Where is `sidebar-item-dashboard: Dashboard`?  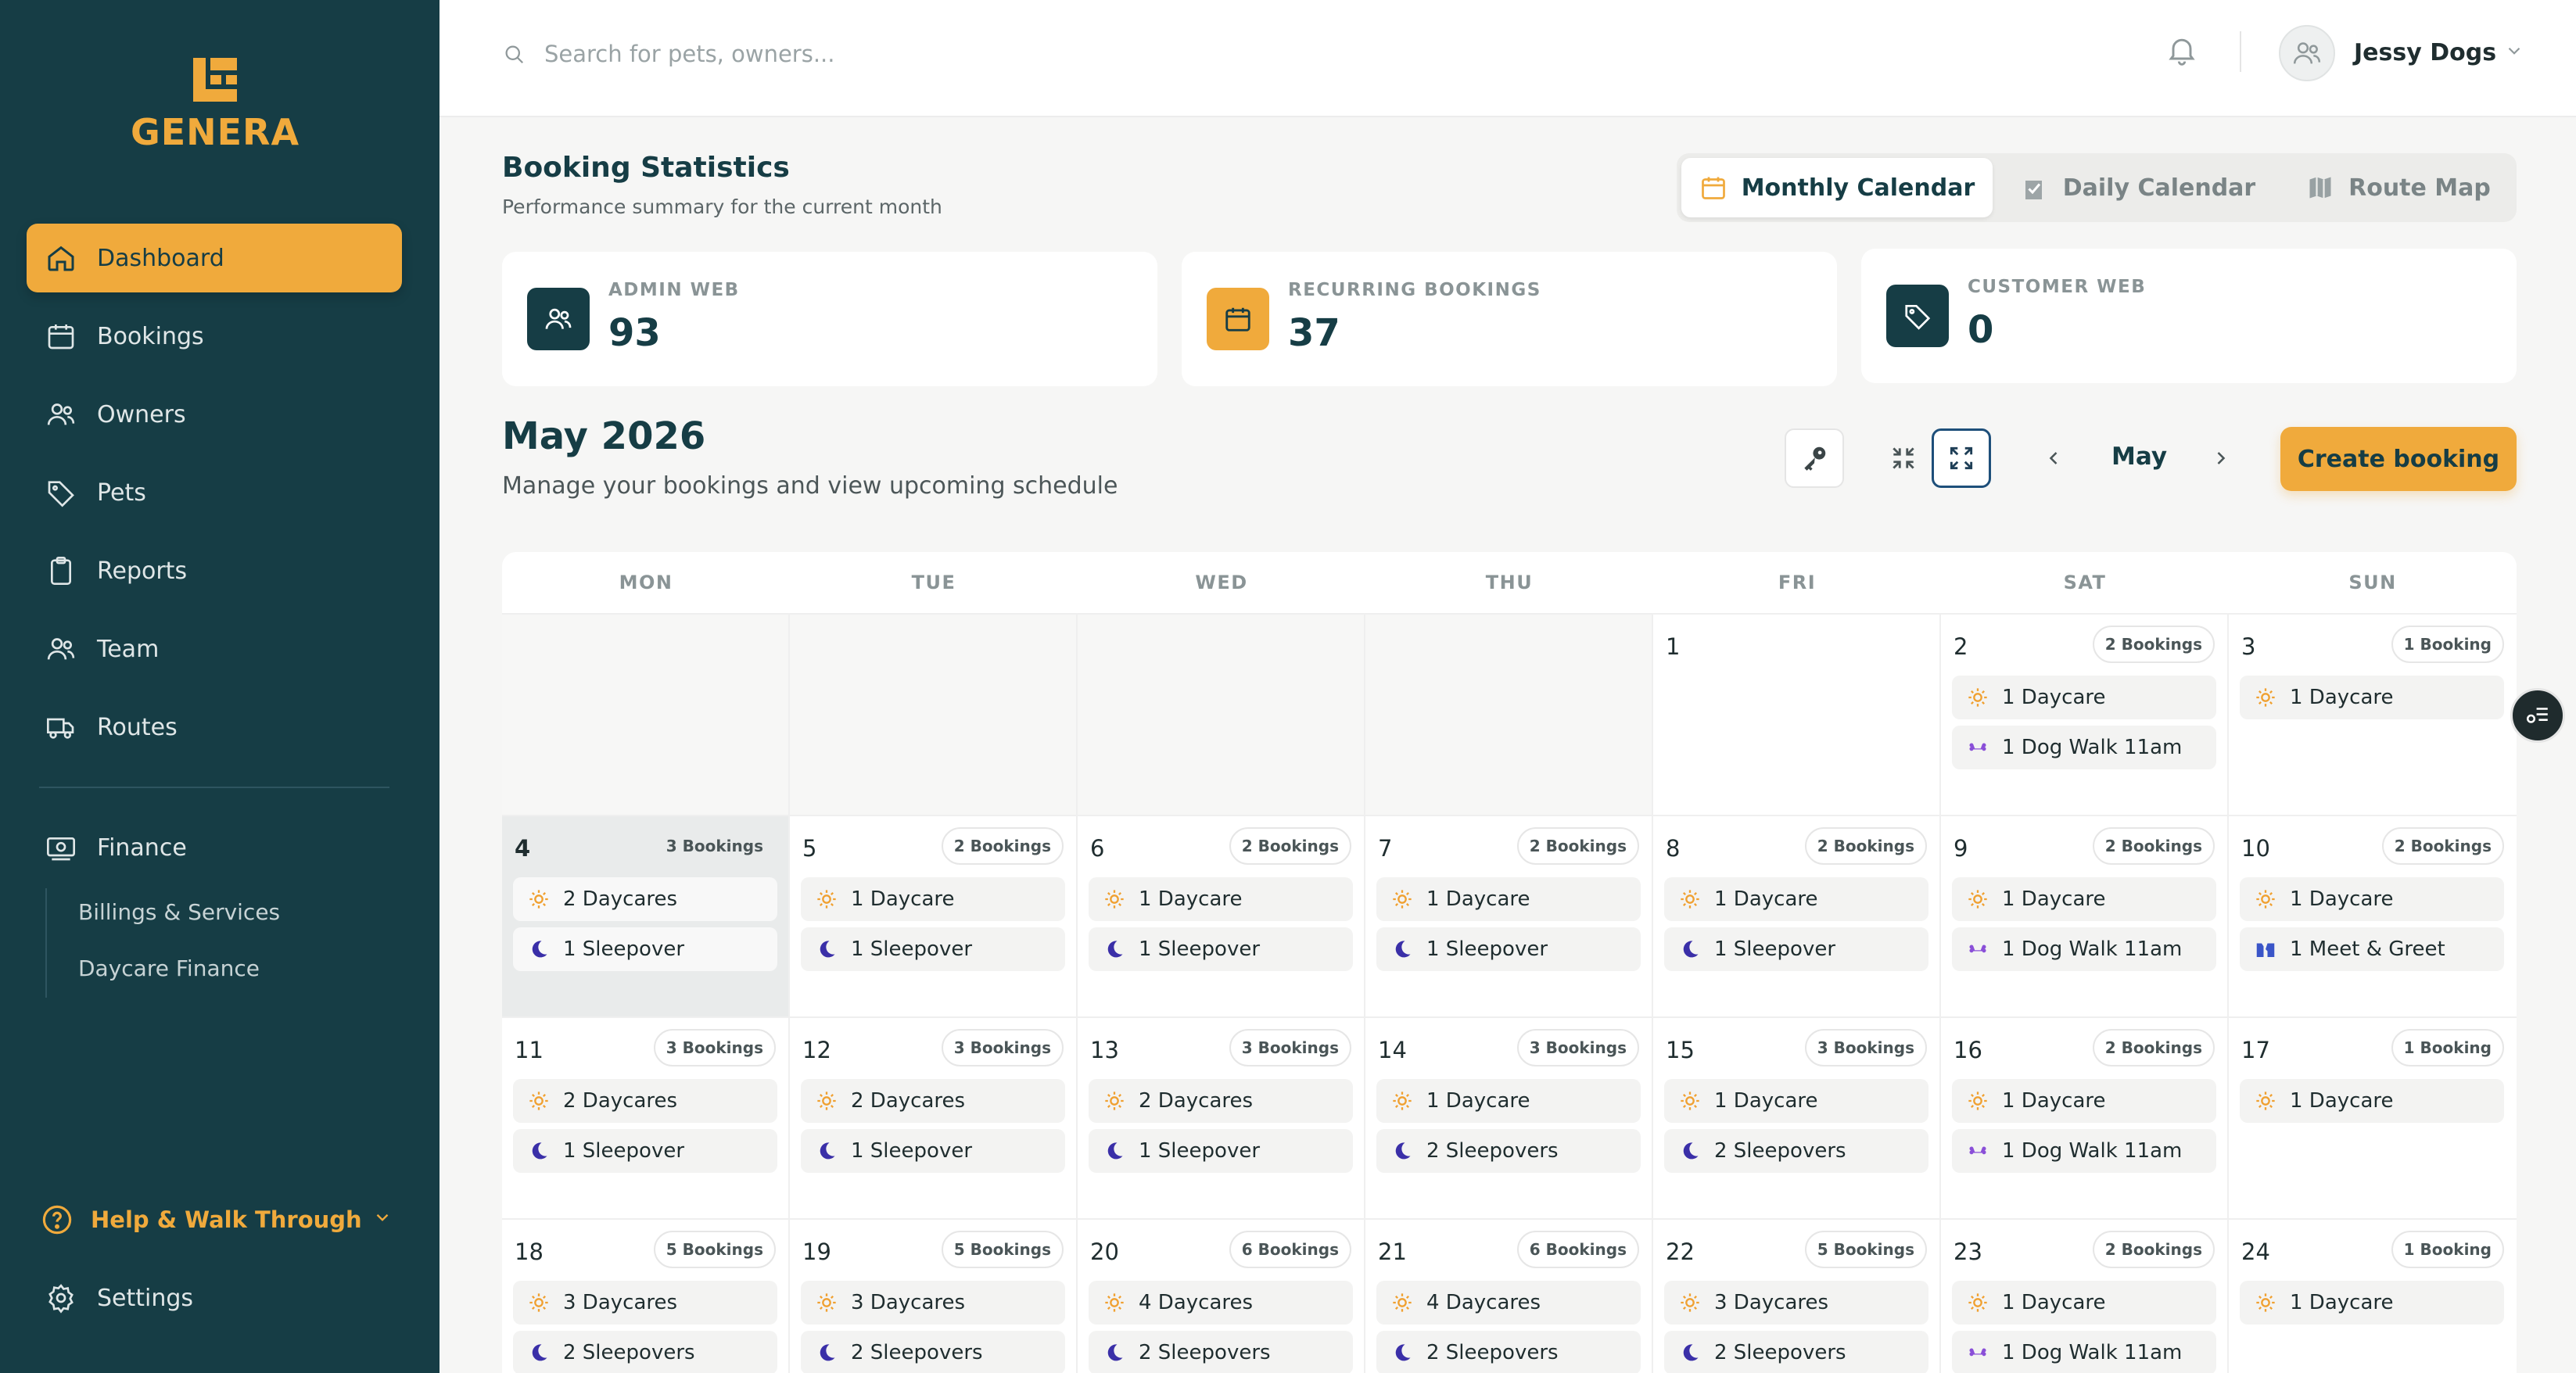 sidebar-item-dashboard: Dashboard is located at coordinates (214, 258).